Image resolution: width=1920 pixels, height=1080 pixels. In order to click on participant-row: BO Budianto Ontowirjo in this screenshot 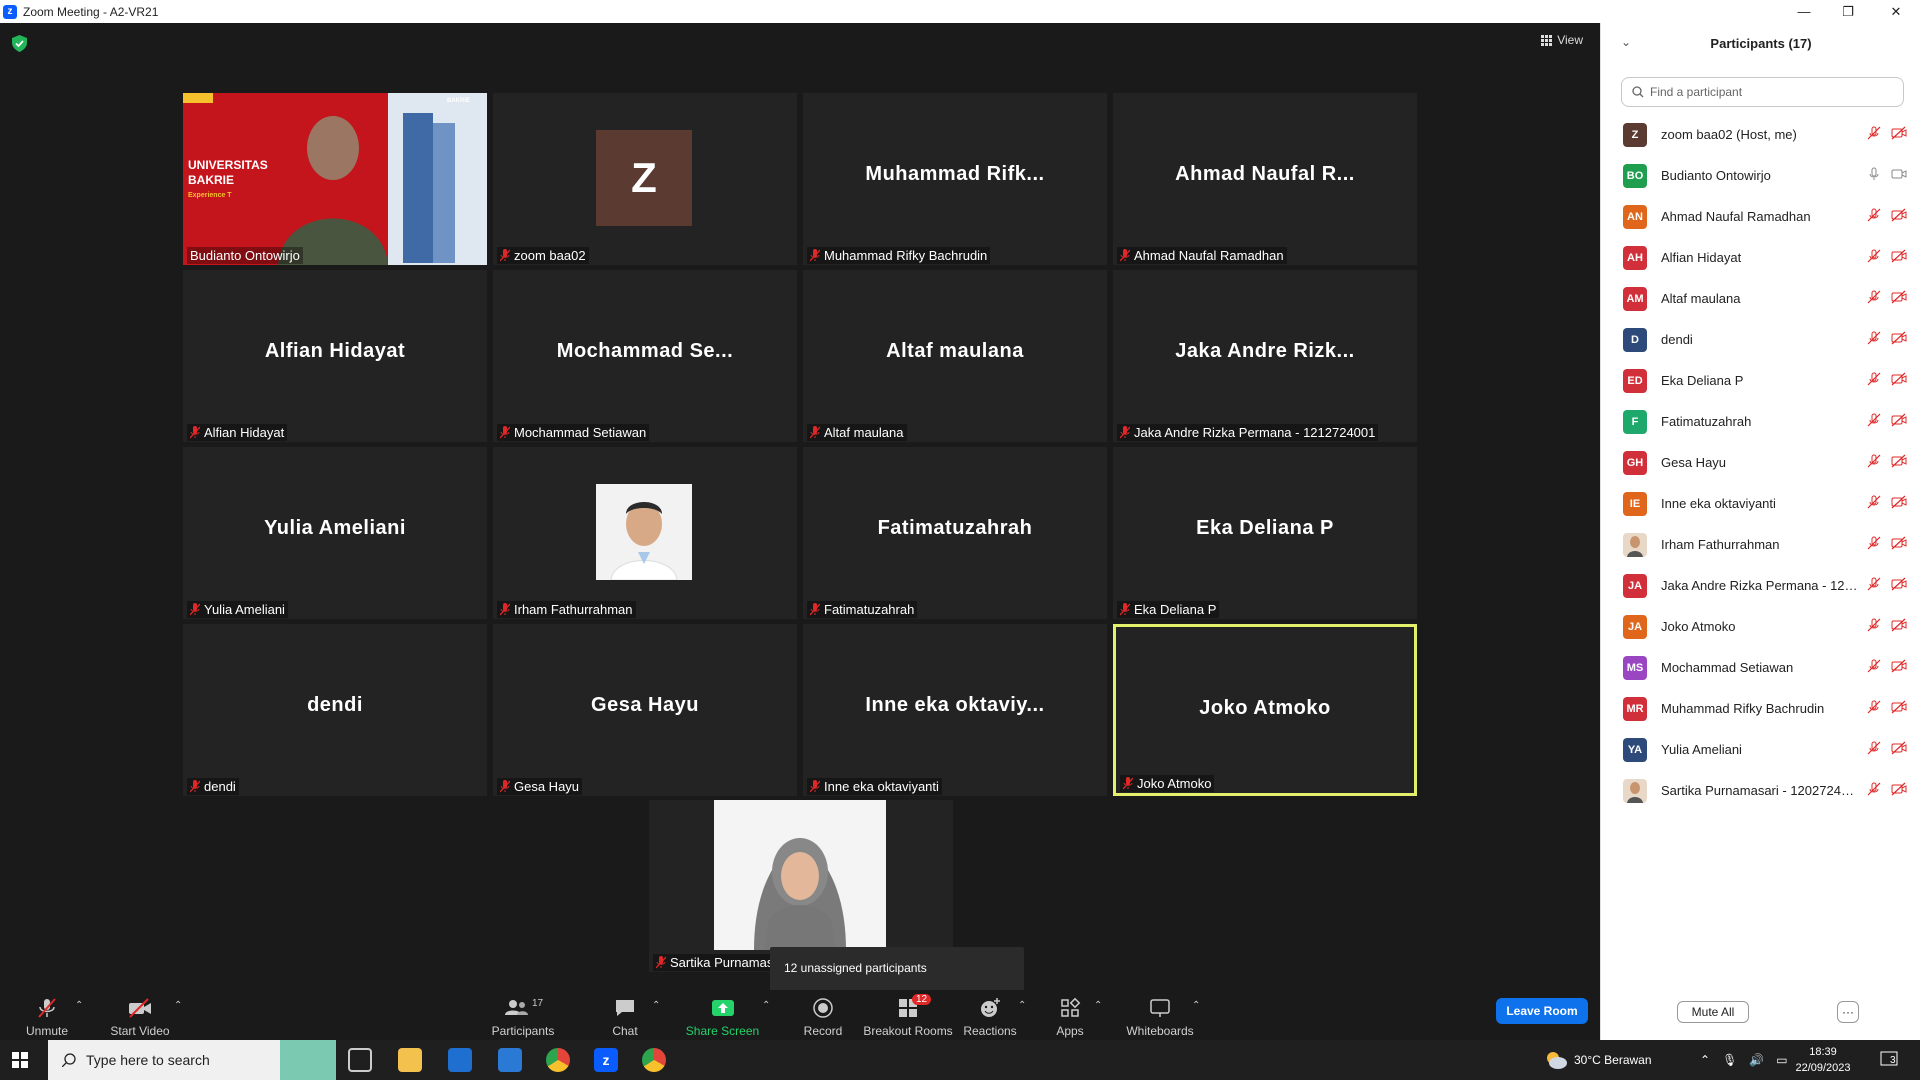, I will do `click(1760, 175)`.